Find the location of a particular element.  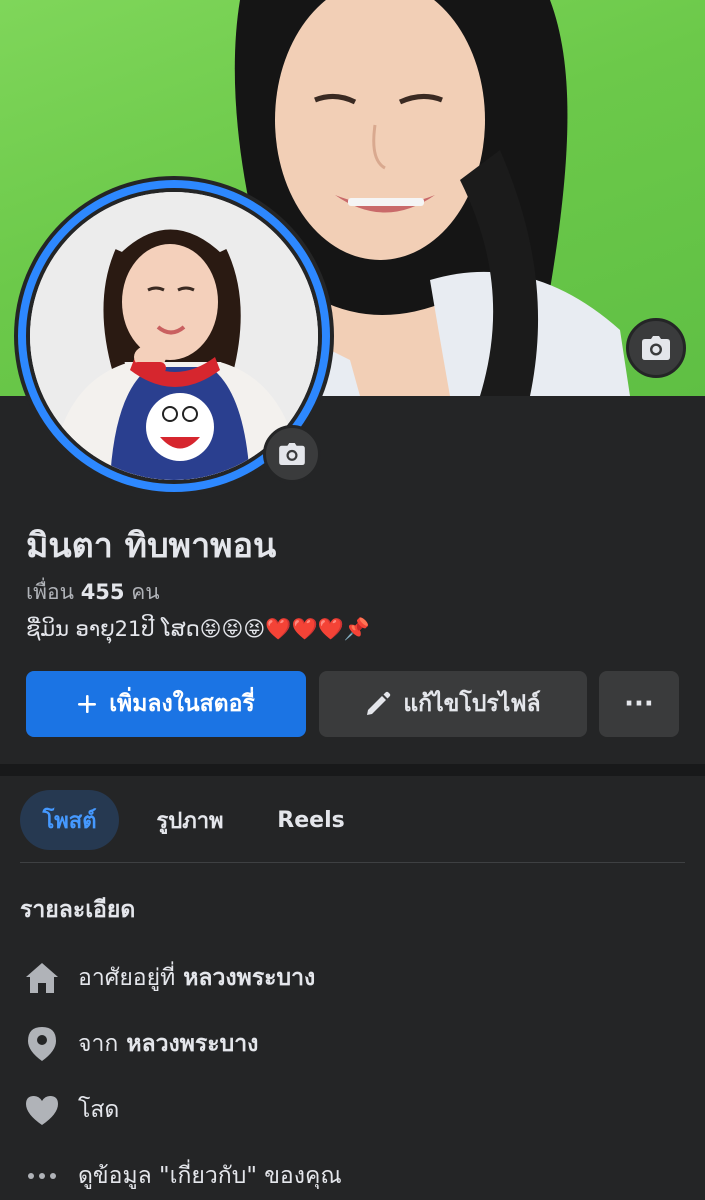

more-dots-icon: ··· is located at coordinates (639, 704).